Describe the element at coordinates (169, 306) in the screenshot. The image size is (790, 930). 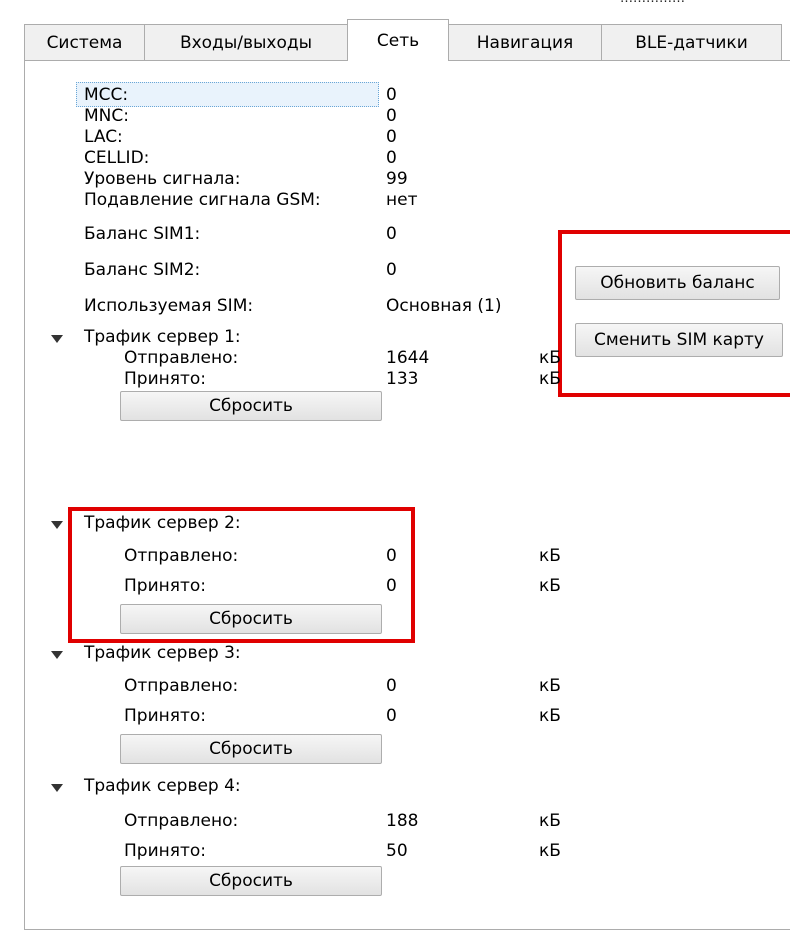
I see `active-sim-label: Используемая SIM:` at that location.